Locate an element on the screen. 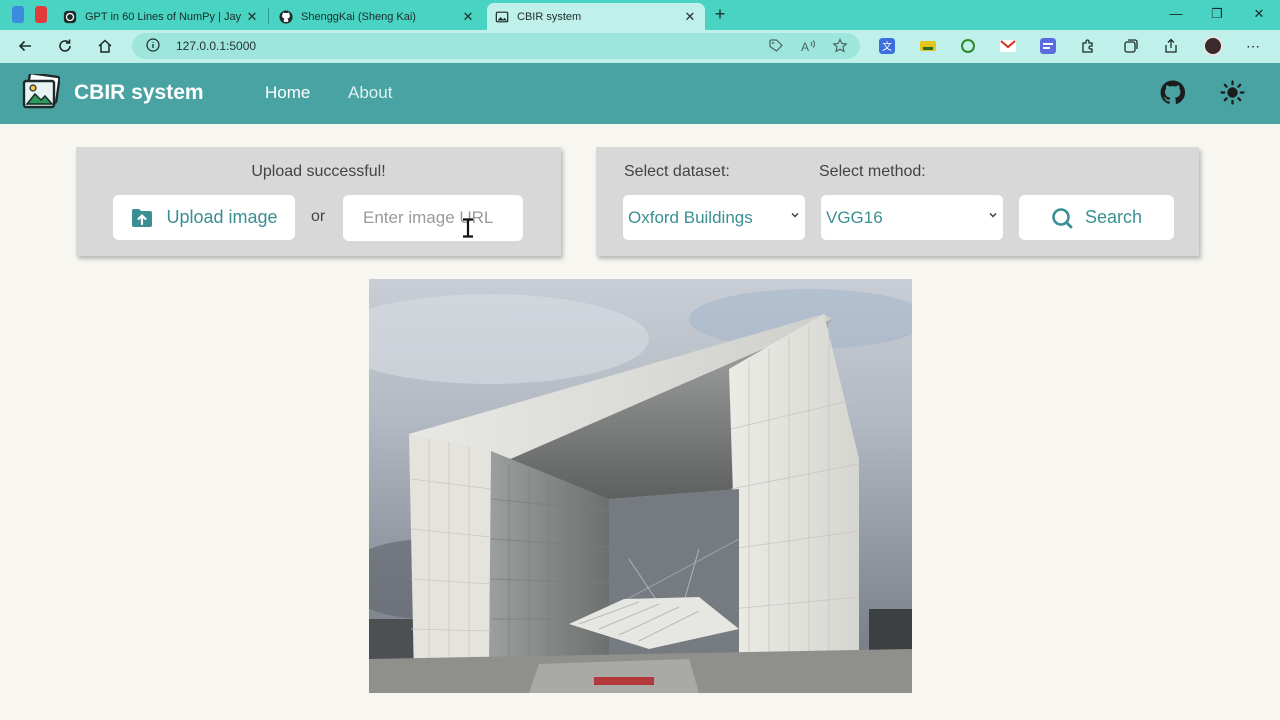  reload-button is located at coordinates (65, 46).